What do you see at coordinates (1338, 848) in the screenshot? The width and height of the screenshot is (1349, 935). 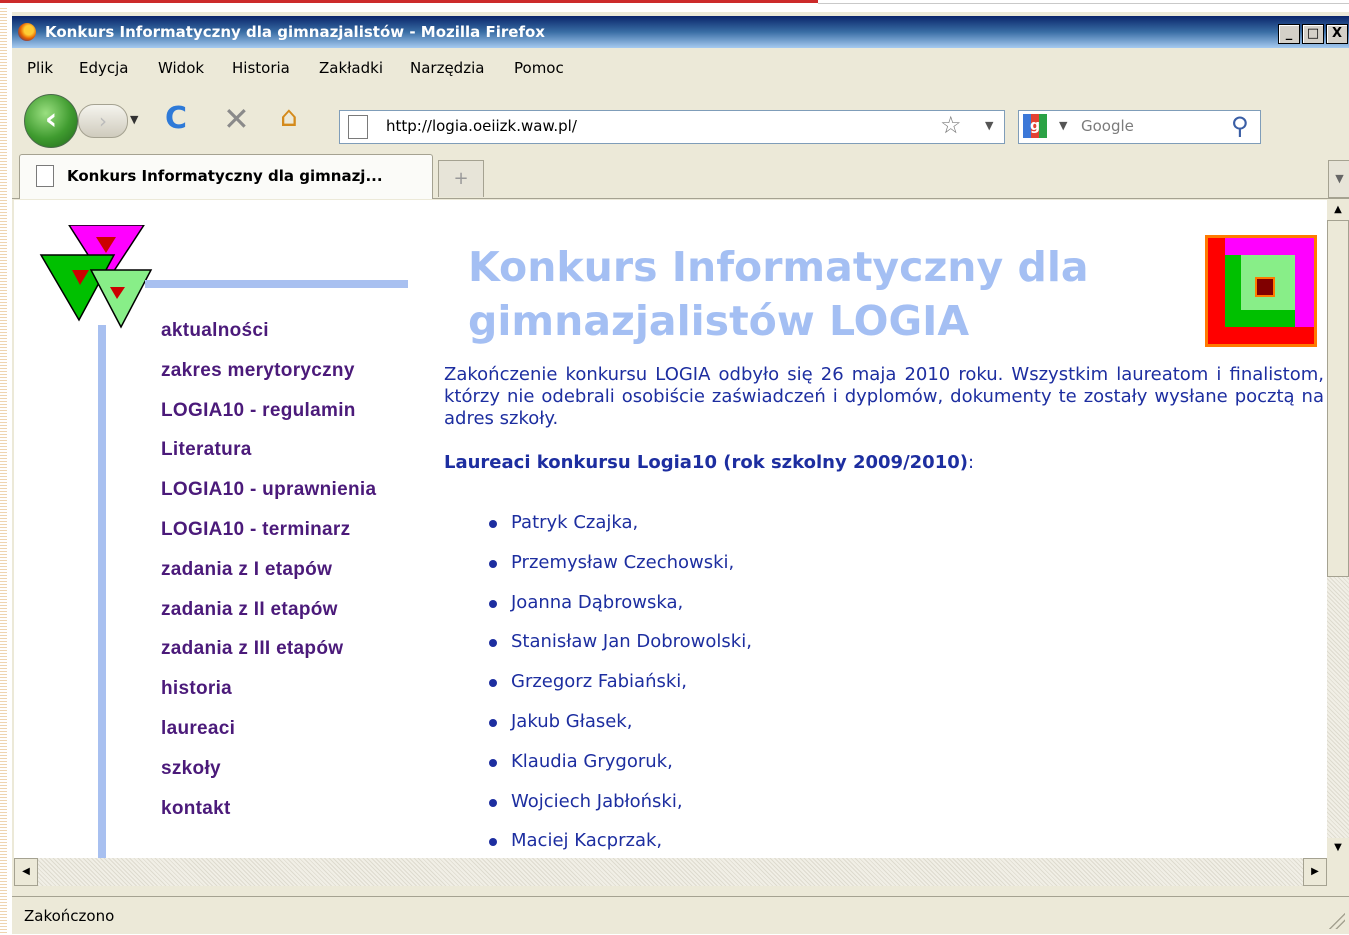 I see `scroll-down-arrow-icon: ▼` at bounding box center [1338, 848].